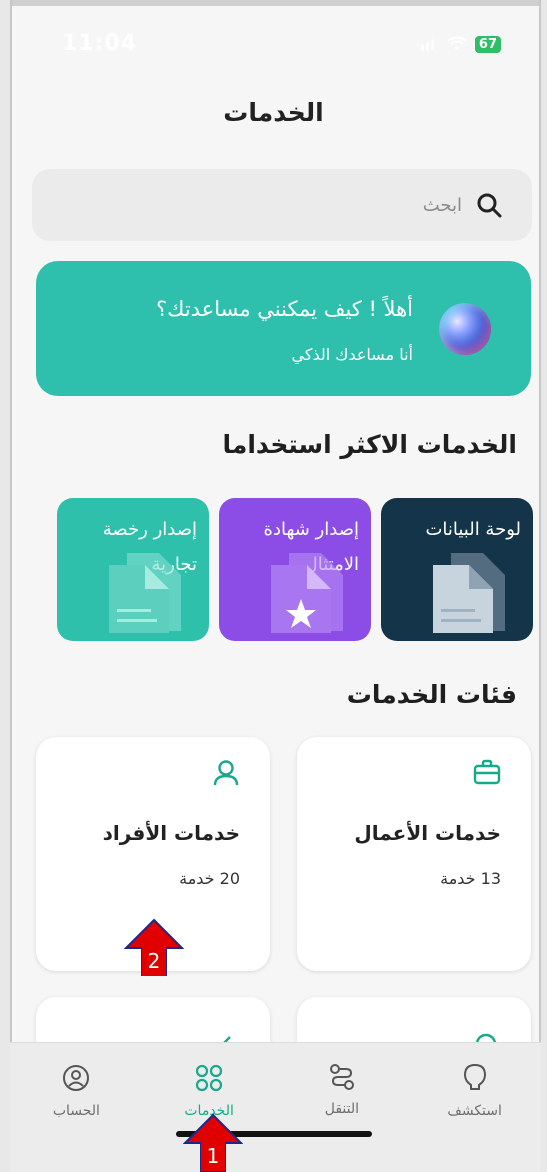  I want to click on status-icons: 67, so click(460, 44).